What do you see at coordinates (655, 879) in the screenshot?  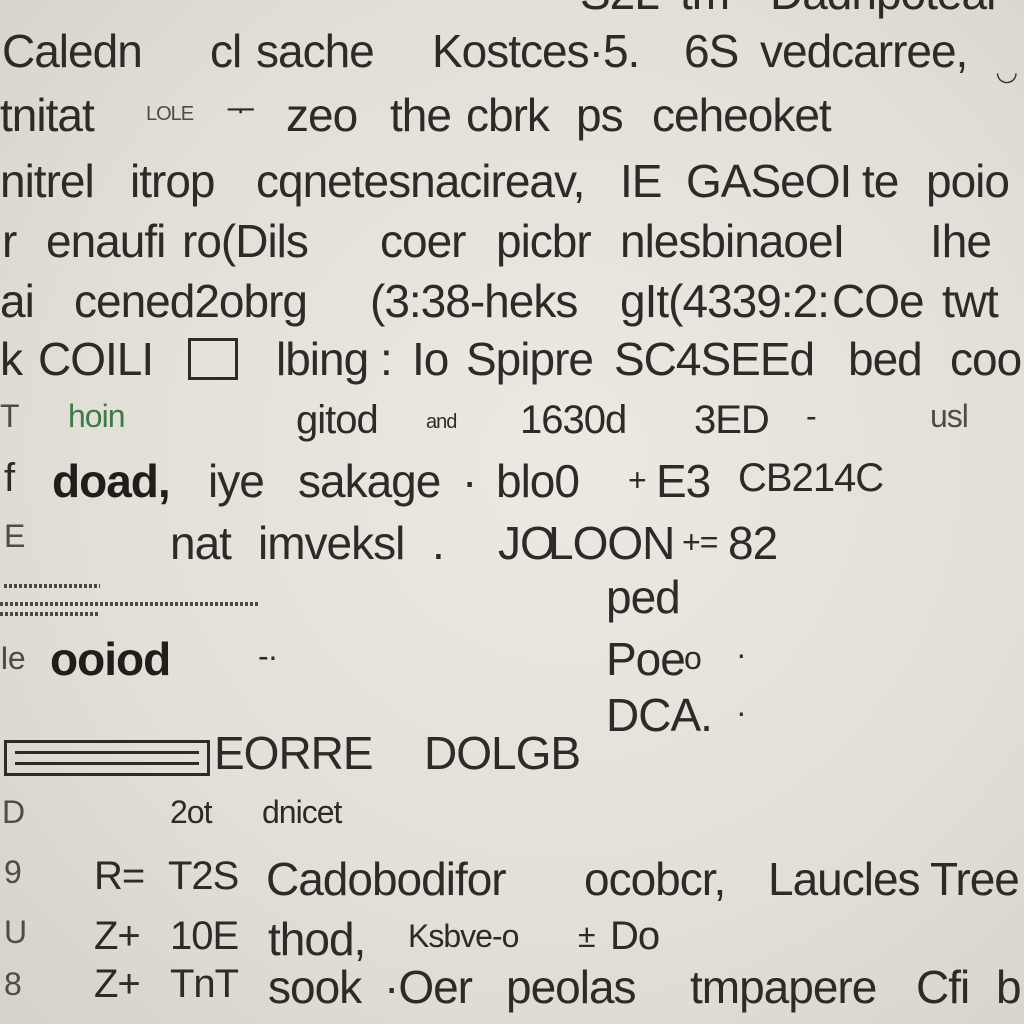 I see `text-fragment: ocobcr,` at bounding box center [655, 879].